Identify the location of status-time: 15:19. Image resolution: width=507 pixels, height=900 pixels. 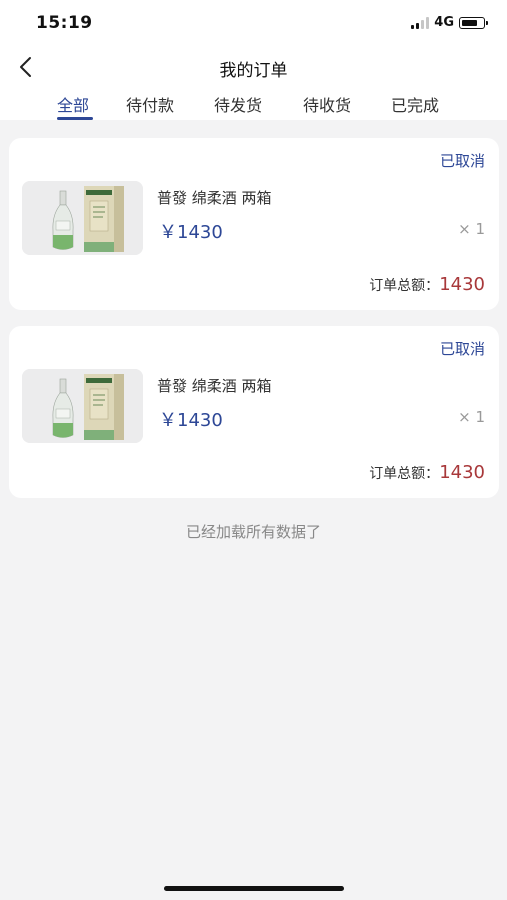
(64, 23).